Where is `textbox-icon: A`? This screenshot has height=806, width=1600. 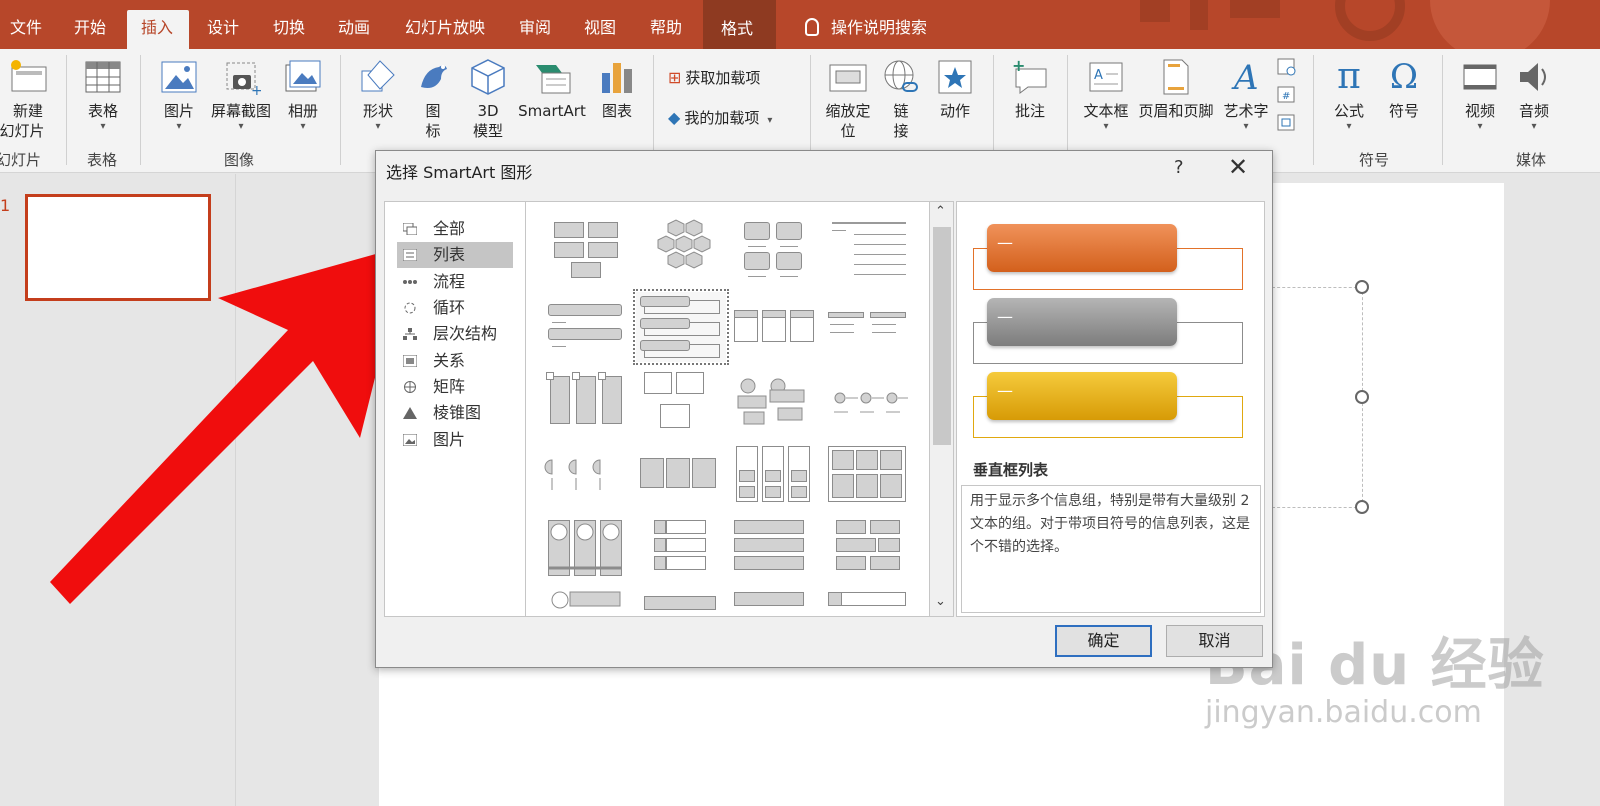 textbox-icon: A is located at coordinates (1106, 77).